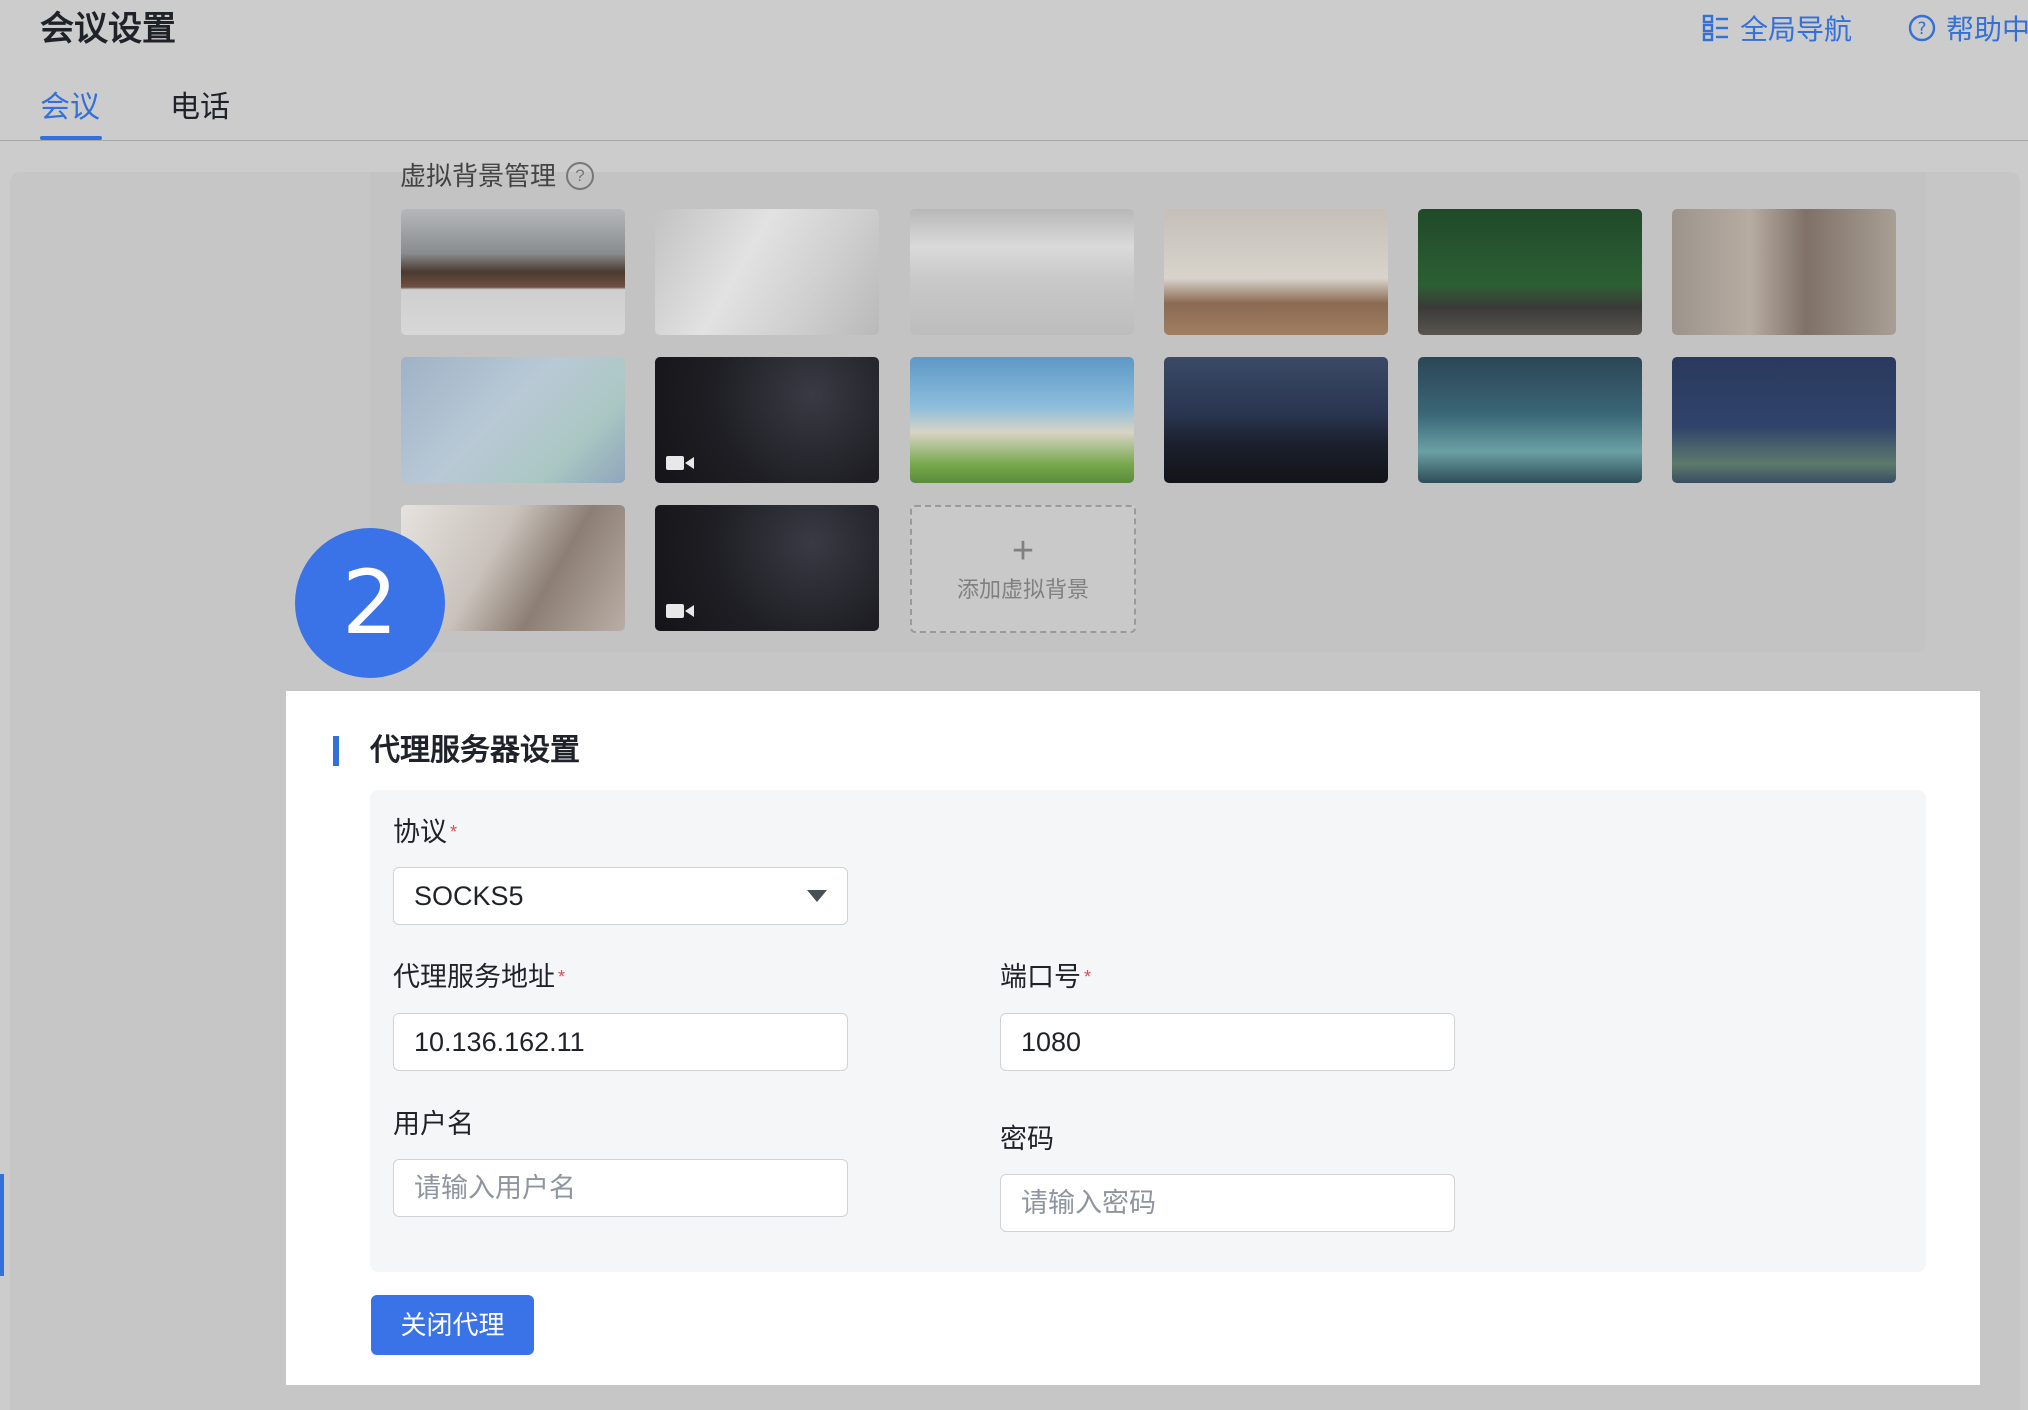  What do you see at coordinates (469, 895) in the screenshot?
I see `protocol-select-value: SOCKS5` at bounding box center [469, 895].